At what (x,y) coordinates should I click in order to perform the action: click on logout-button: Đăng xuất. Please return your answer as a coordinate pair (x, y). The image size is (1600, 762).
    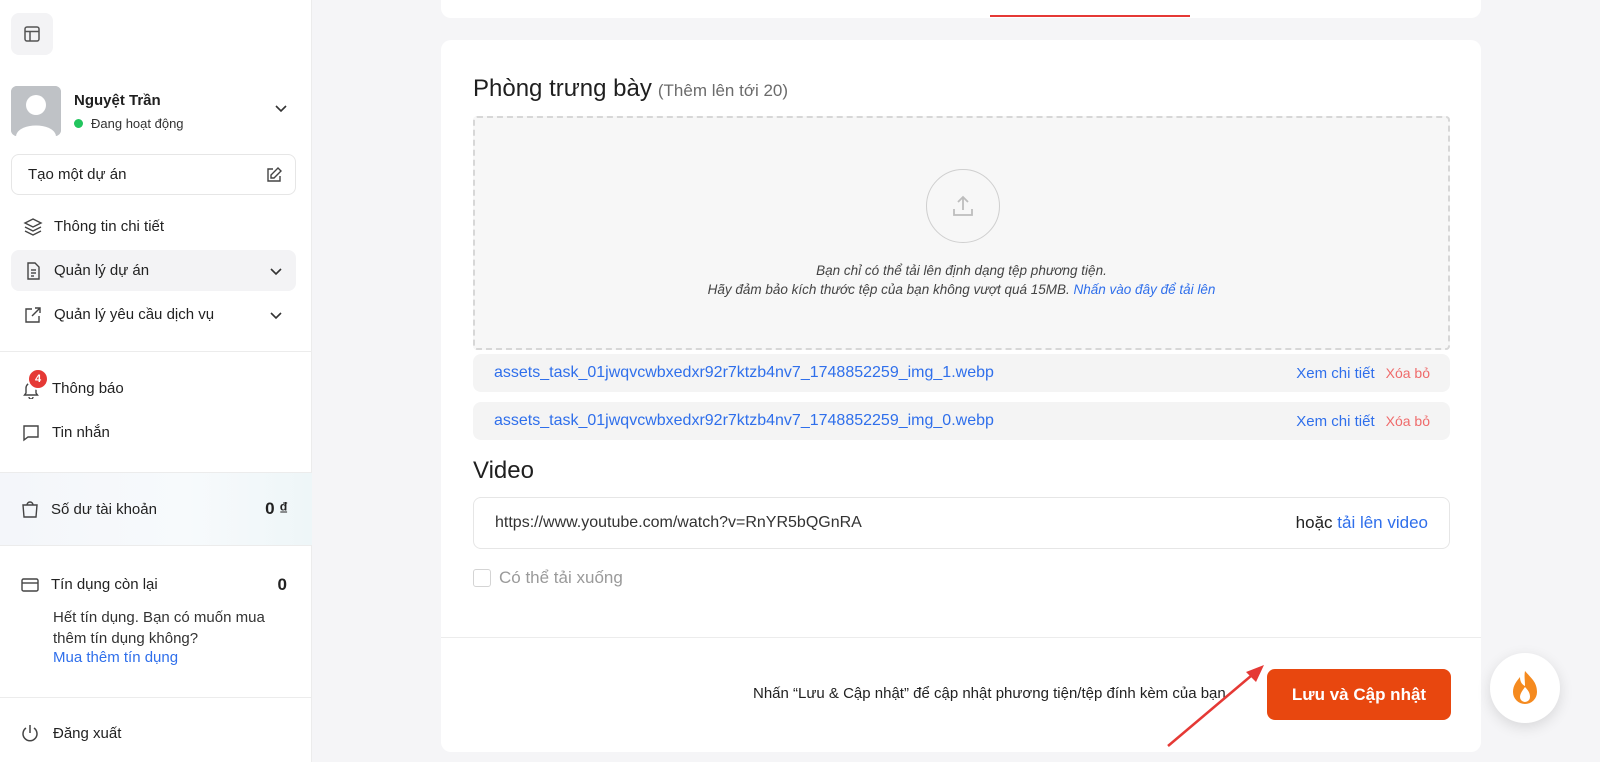
    Looking at the image, I should click on (70, 733).